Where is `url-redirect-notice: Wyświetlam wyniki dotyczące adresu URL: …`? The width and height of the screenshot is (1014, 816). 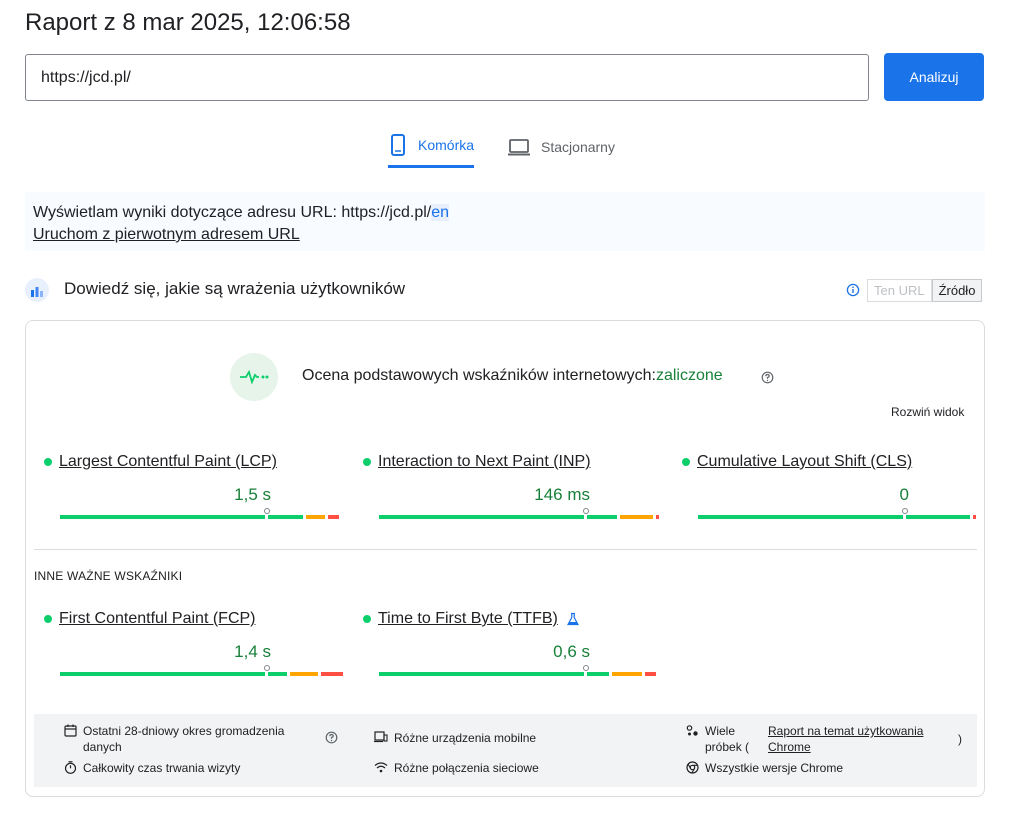 url-redirect-notice: Wyświetlam wyniki dotyczące adresu URL: … is located at coordinates (505, 221).